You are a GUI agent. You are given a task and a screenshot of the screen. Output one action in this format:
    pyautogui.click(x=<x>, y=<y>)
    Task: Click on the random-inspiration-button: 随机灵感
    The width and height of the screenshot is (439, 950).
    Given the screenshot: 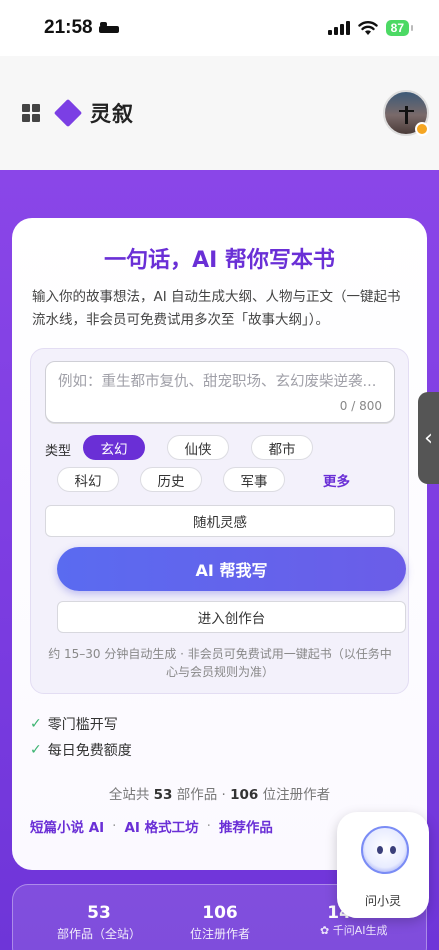 What is the action you would take?
    pyautogui.click(x=220, y=521)
    